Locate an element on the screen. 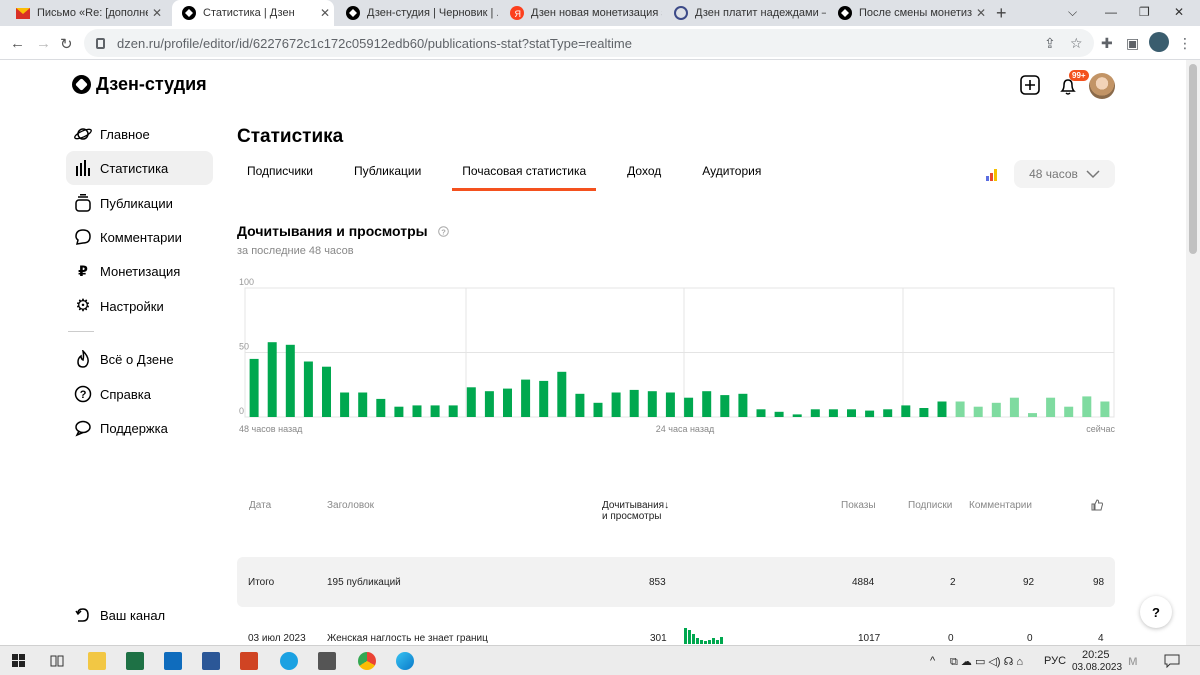  share-icon: ⇪ is located at coordinates (1050, 43).